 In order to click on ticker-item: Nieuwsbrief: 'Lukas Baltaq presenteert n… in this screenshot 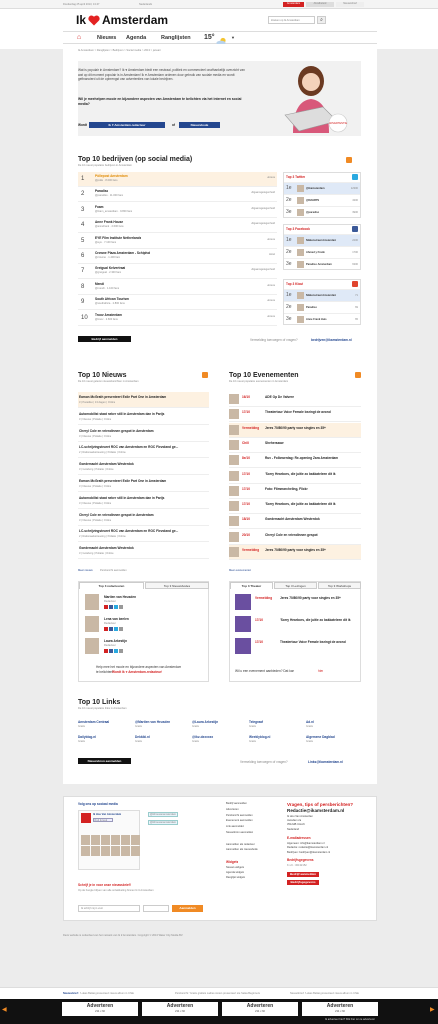, I will do `click(324, 993)`.